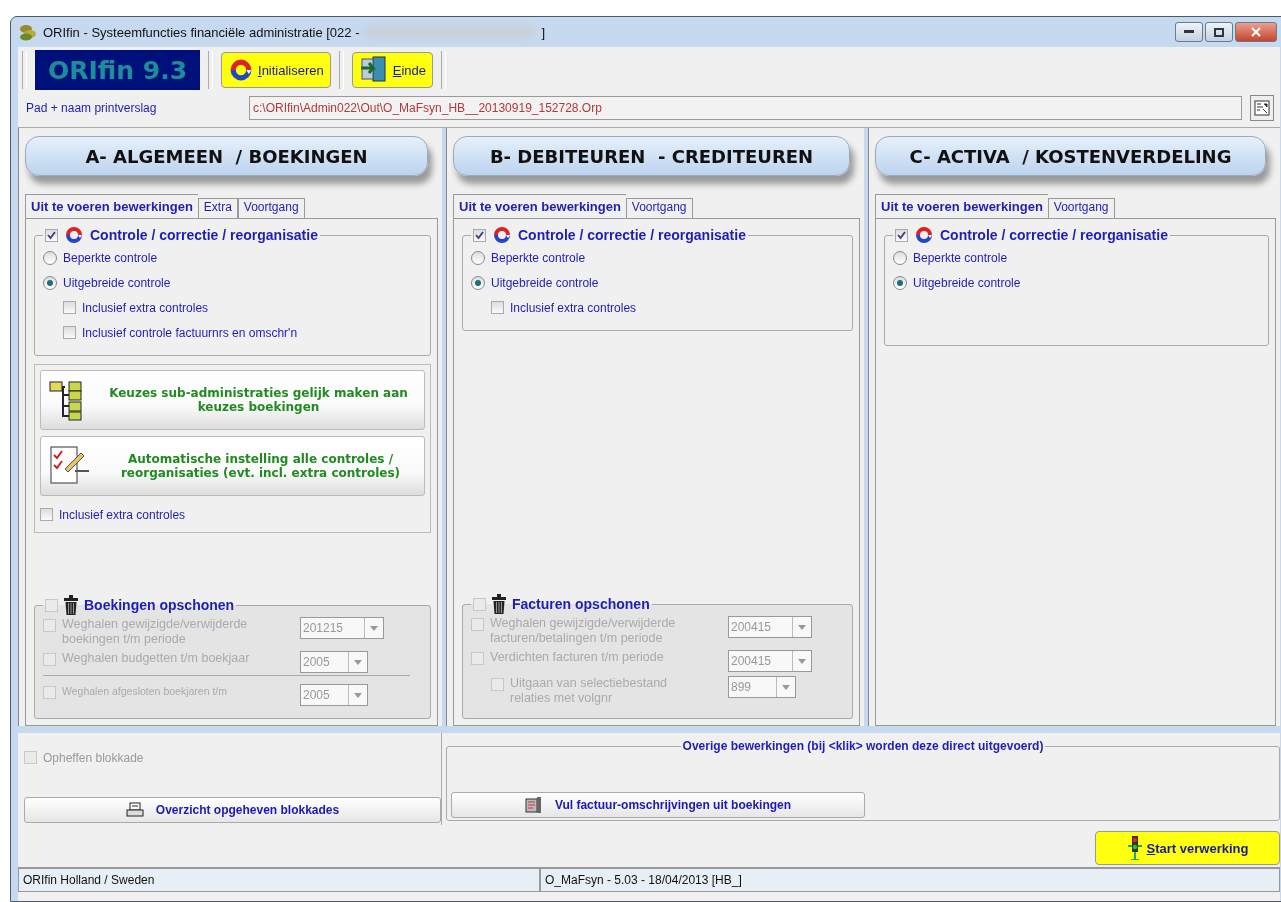 Image resolution: width=1281 pixels, height=902 pixels. Describe the element at coordinates (863, 746) in the screenshot. I see `group-title: Overige bewerkingen (bij <klik> worden deze direct uitgevoerd)` at that location.